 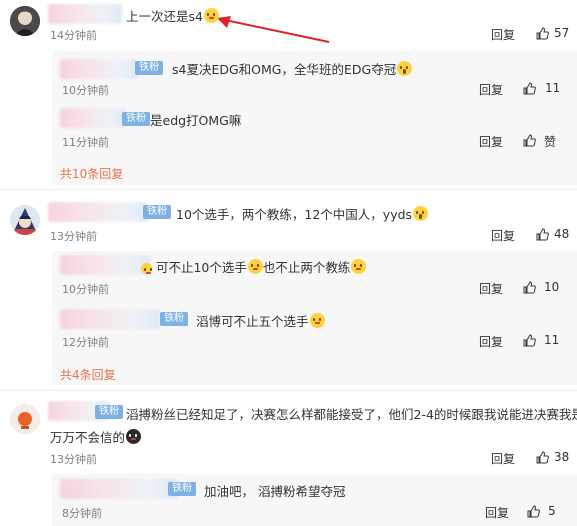 What do you see at coordinates (91, 173) in the screenshot?
I see `more-replies-link: 共10条回复` at bounding box center [91, 173].